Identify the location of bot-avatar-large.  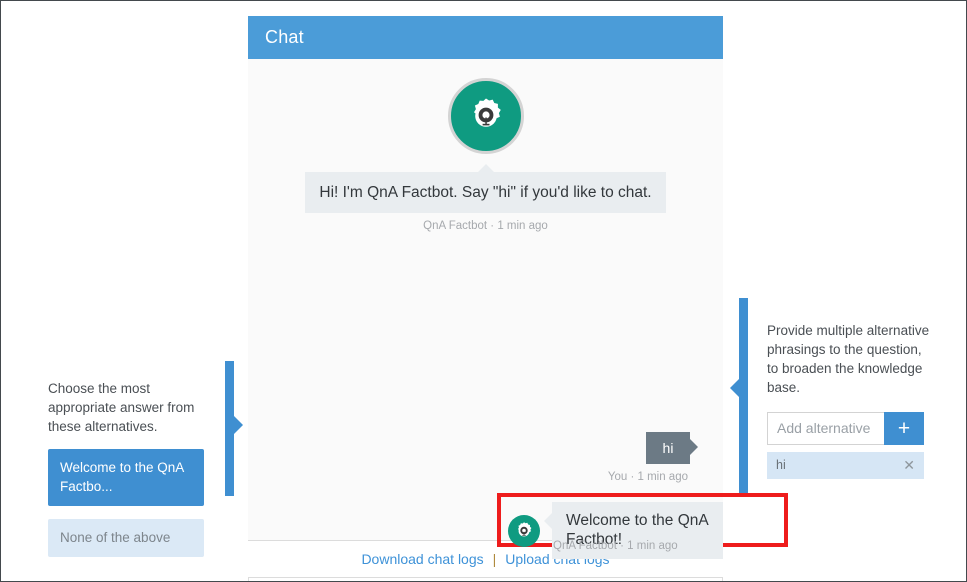
(485, 116).